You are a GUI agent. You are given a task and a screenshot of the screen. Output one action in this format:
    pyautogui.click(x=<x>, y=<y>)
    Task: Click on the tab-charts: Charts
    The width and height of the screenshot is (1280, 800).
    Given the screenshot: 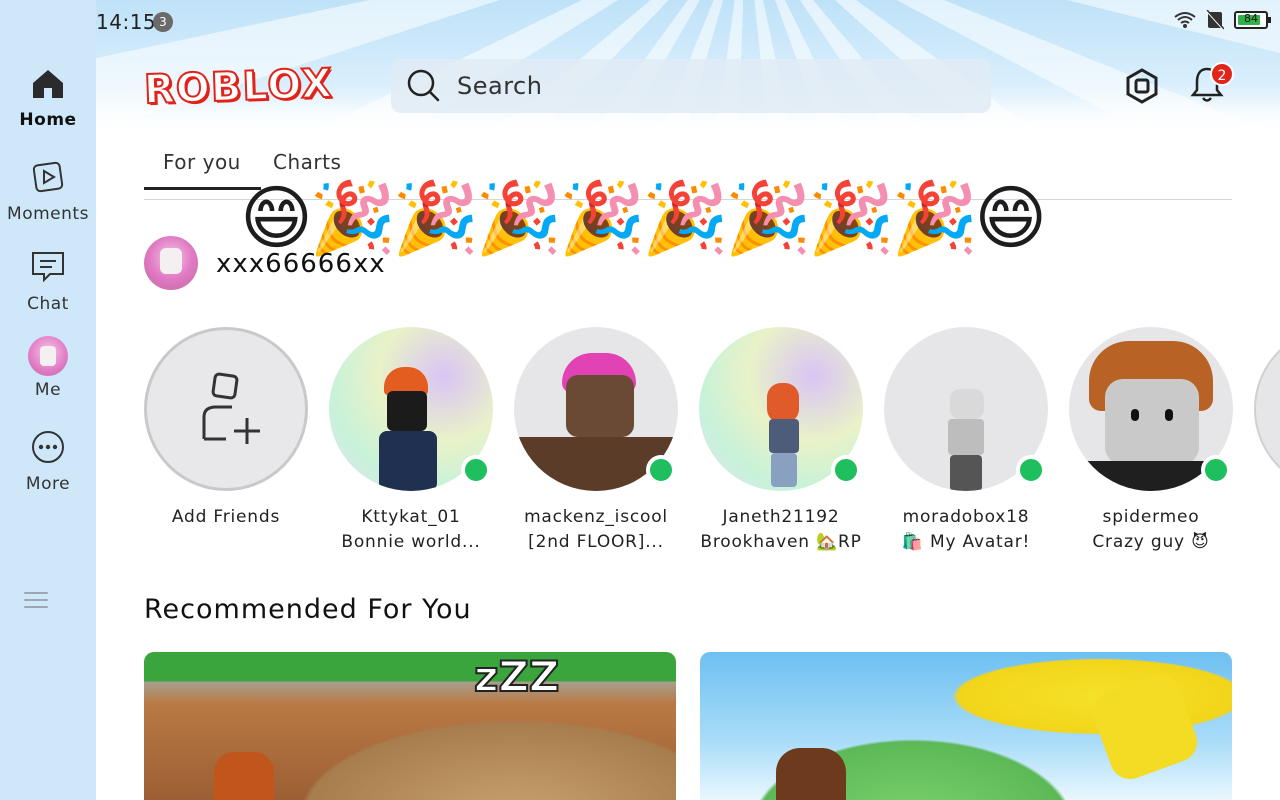 What is the action you would take?
    pyautogui.click(x=307, y=162)
    